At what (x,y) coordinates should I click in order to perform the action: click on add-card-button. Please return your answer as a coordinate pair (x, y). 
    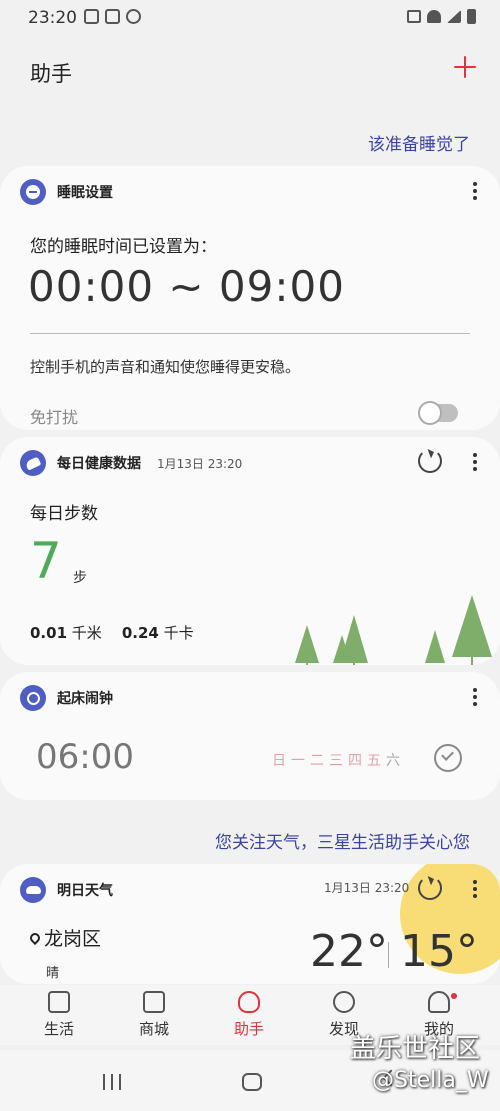
    Looking at the image, I should click on (465, 67).